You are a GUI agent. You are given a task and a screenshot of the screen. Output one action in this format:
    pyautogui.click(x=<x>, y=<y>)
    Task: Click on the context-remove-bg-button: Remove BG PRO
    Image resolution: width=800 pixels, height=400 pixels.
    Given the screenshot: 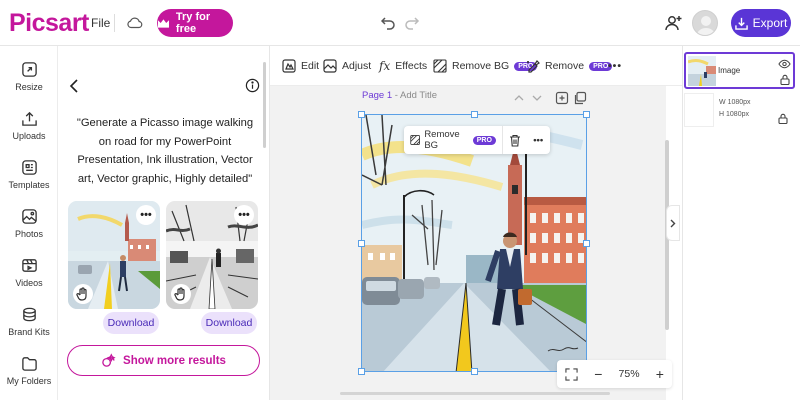 What is the action you would take?
    pyautogui.click(x=453, y=140)
    